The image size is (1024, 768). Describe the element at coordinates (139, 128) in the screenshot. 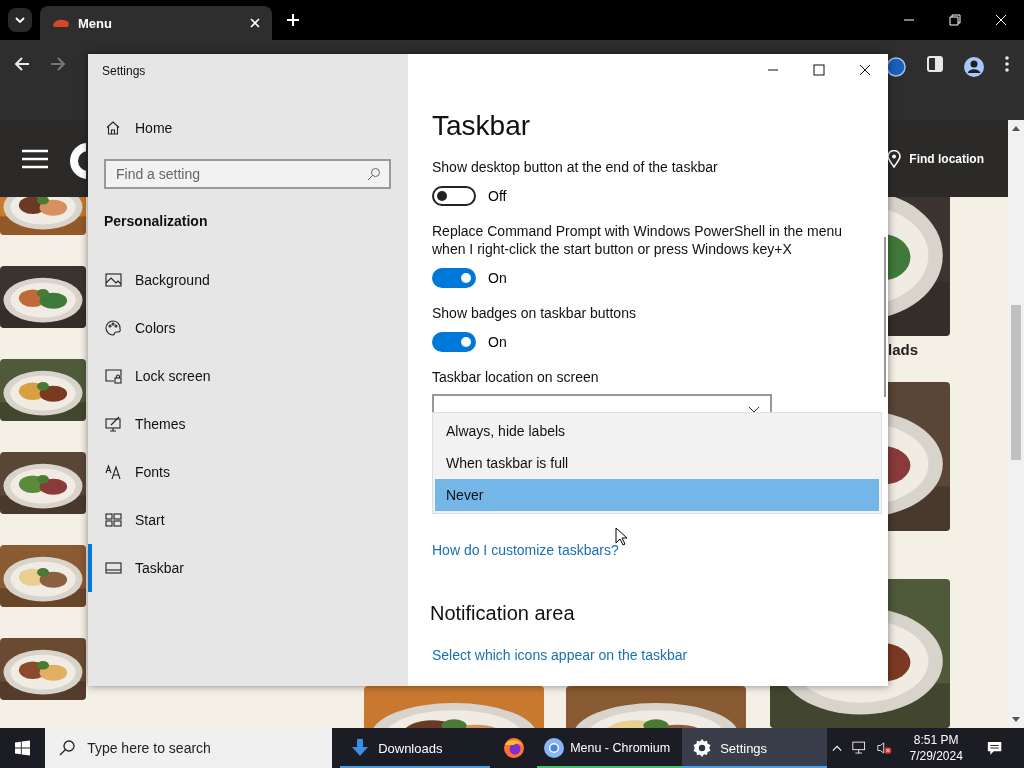

I see `home-item: Home` at that location.